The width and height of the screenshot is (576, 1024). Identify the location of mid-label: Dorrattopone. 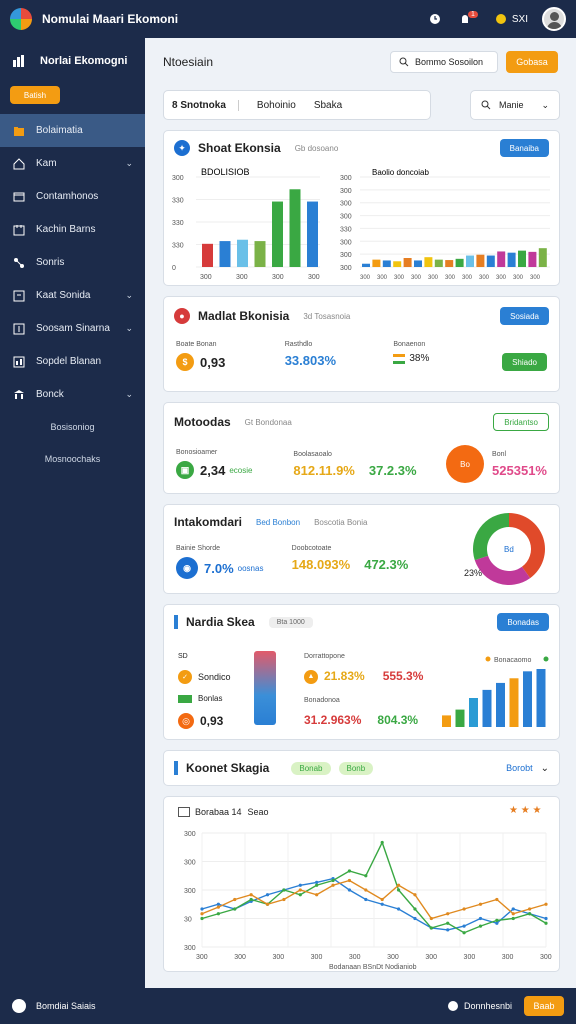
(324, 656).